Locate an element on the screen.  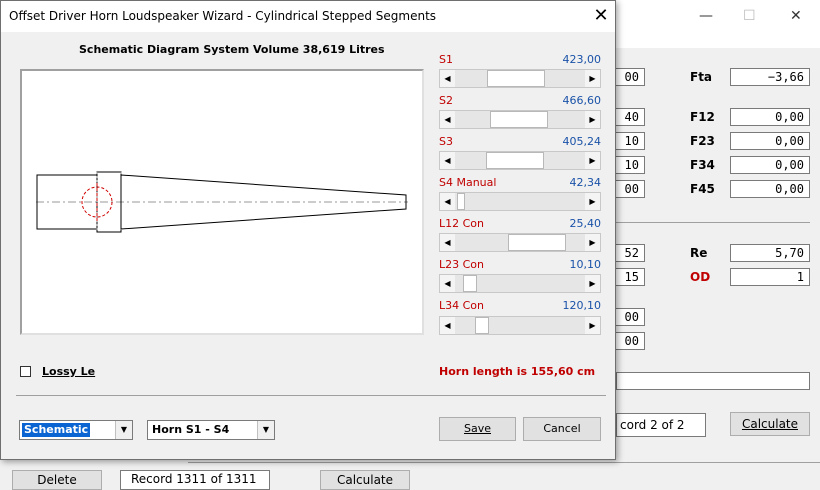
slider-s2: ◀ ▶ is located at coordinates (520, 119).